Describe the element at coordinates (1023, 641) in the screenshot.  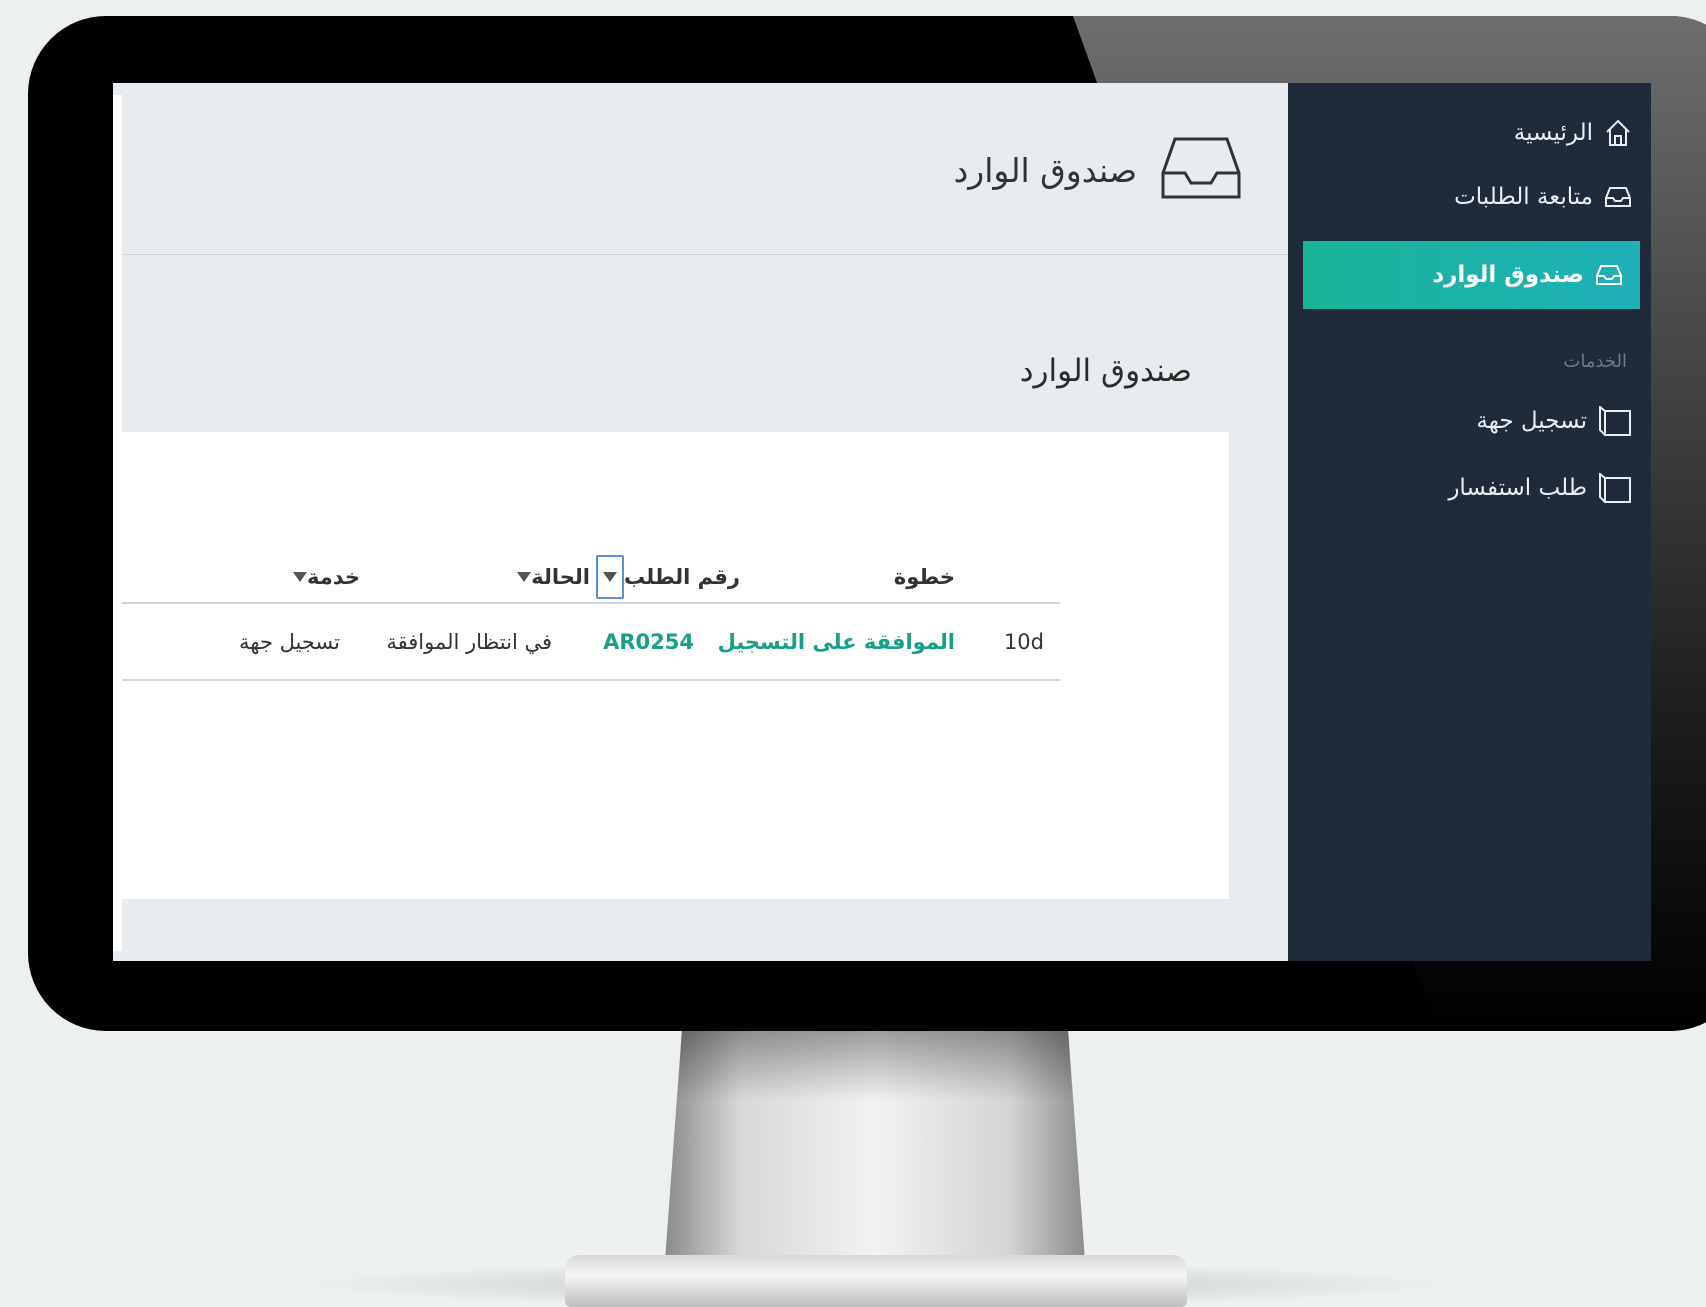
I see `row-age: 10d` at that location.